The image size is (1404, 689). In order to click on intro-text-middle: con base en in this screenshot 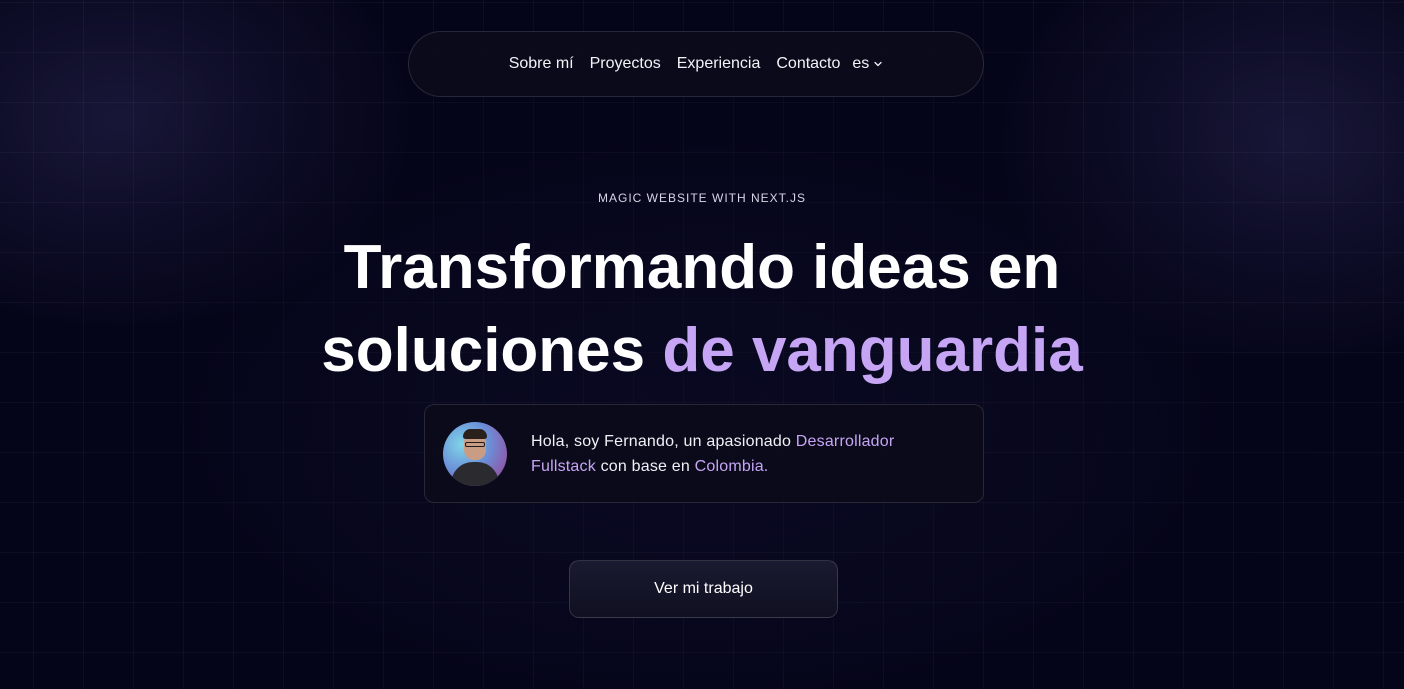, I will do `click(645, 466)`.